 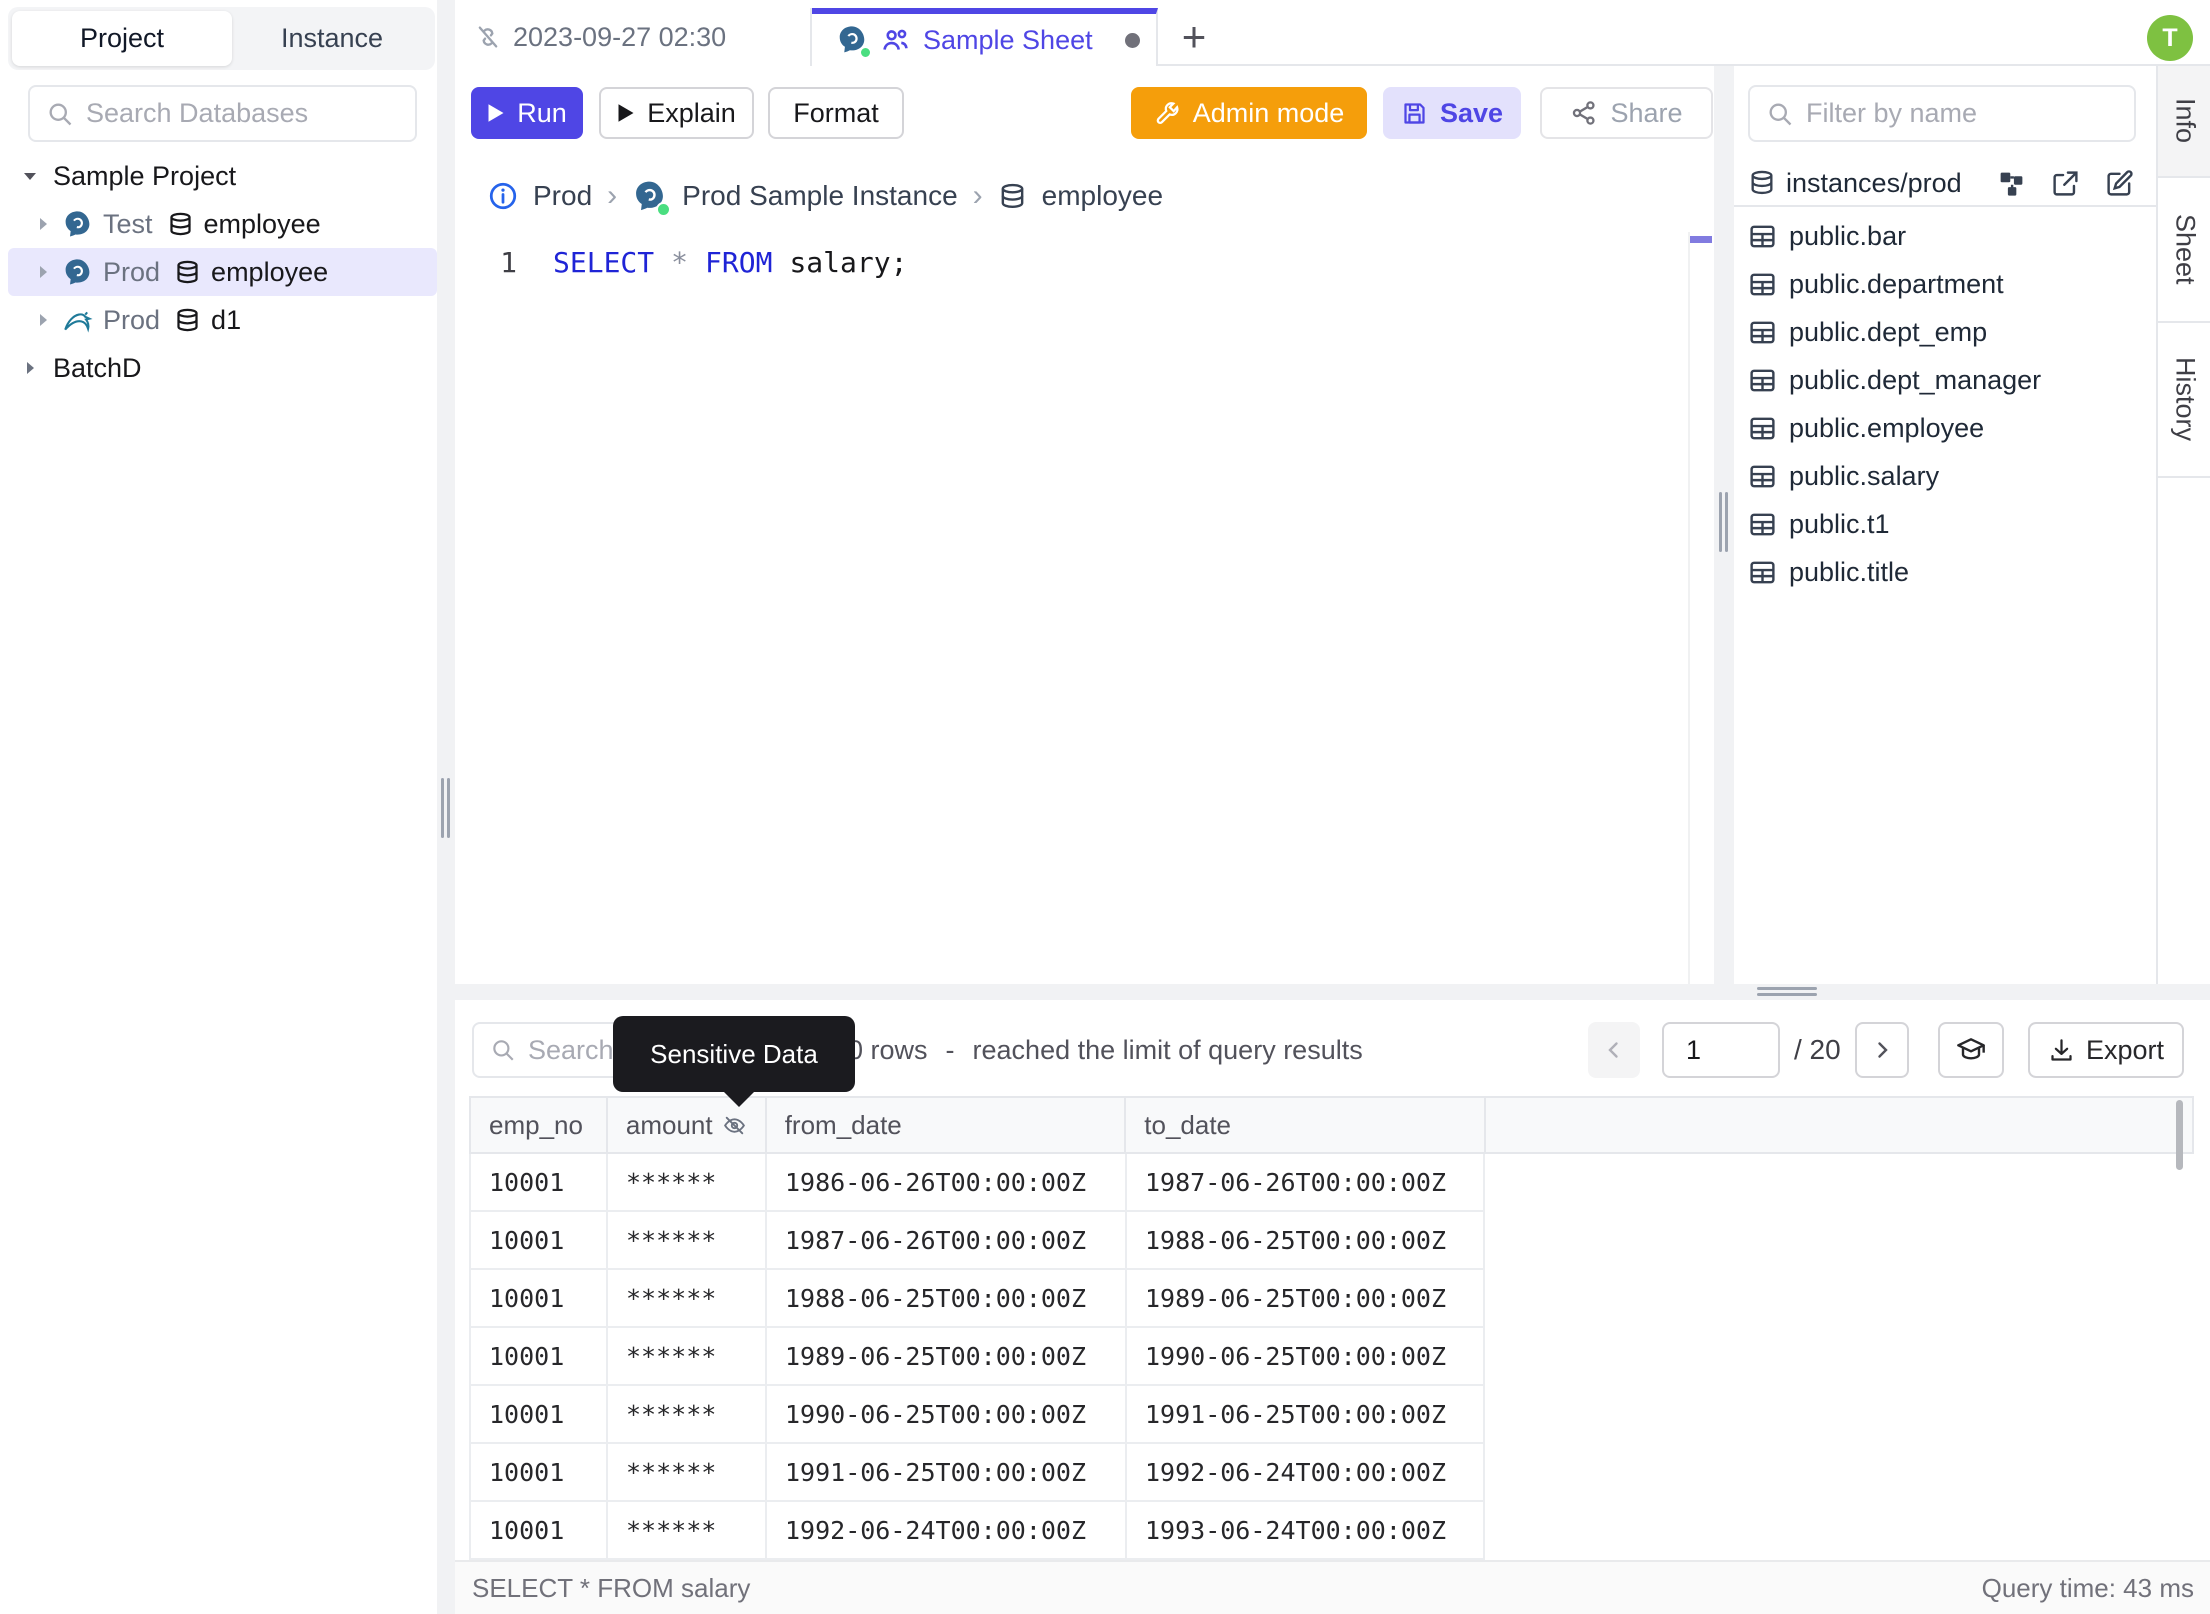 What do you see at coordinates (2106, 1050) in the screenshot?
I see `export-button: Export` at bounding box center [2106, 1050].